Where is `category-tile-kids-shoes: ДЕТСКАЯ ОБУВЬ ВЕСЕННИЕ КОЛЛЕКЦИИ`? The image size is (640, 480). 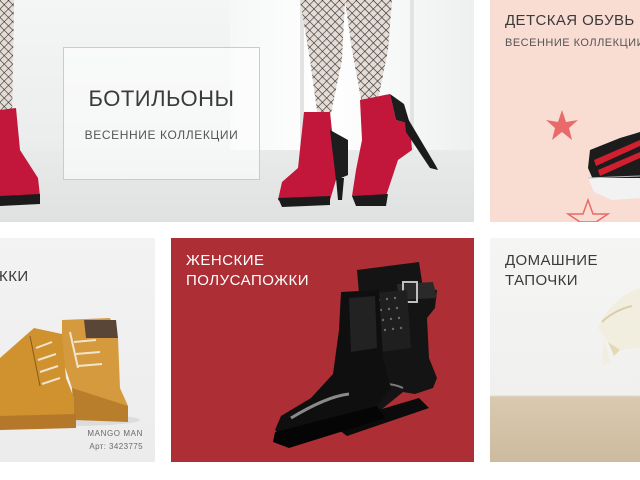
category-tile-kids-shoes: ДЕТСКАЯ ОБУВЬ ВЕСЕННИЕ КОЛЛЕКЦИИ is located at coordinates (565, 111).